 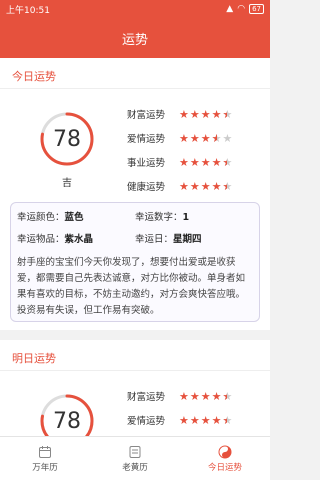 I want to click on today-rating-label: 爱情运势, so click(x=146, y=139).